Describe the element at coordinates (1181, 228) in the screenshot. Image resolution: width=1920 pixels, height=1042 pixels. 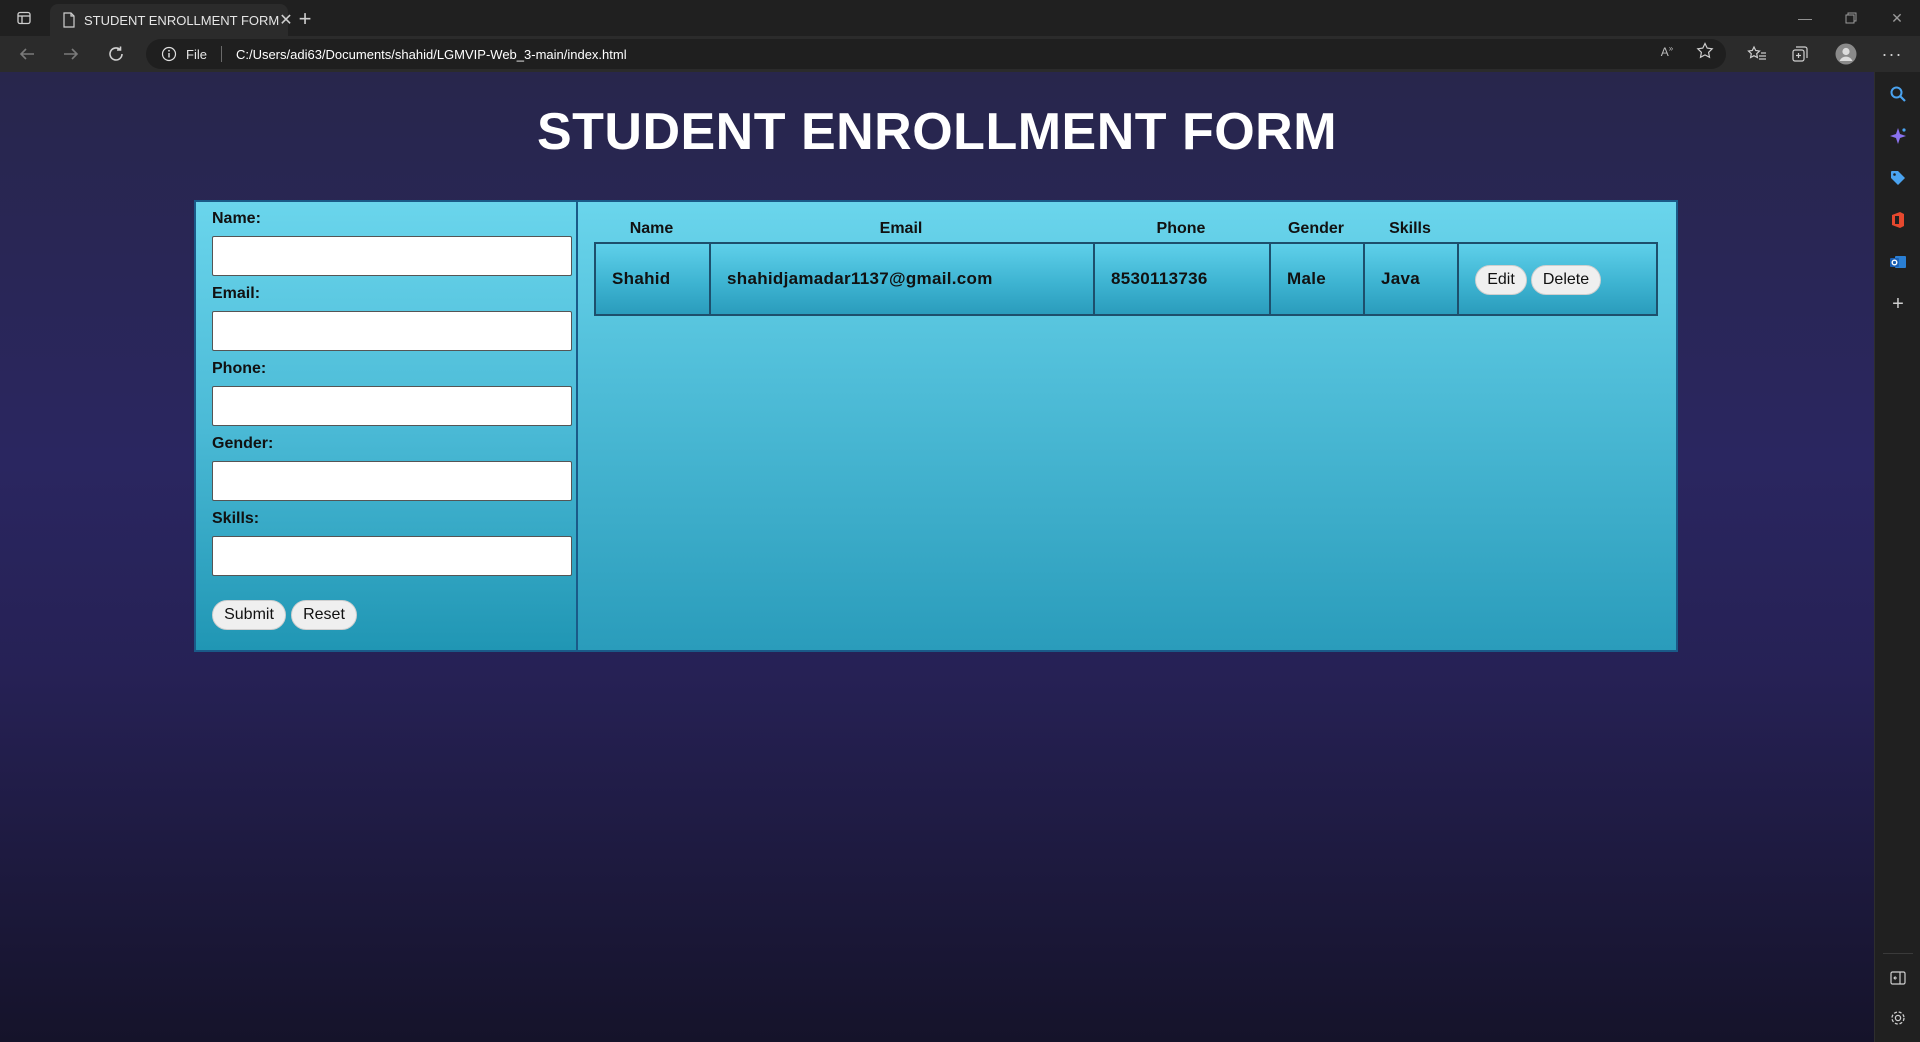
I see `header-phone: Phone` at that location.